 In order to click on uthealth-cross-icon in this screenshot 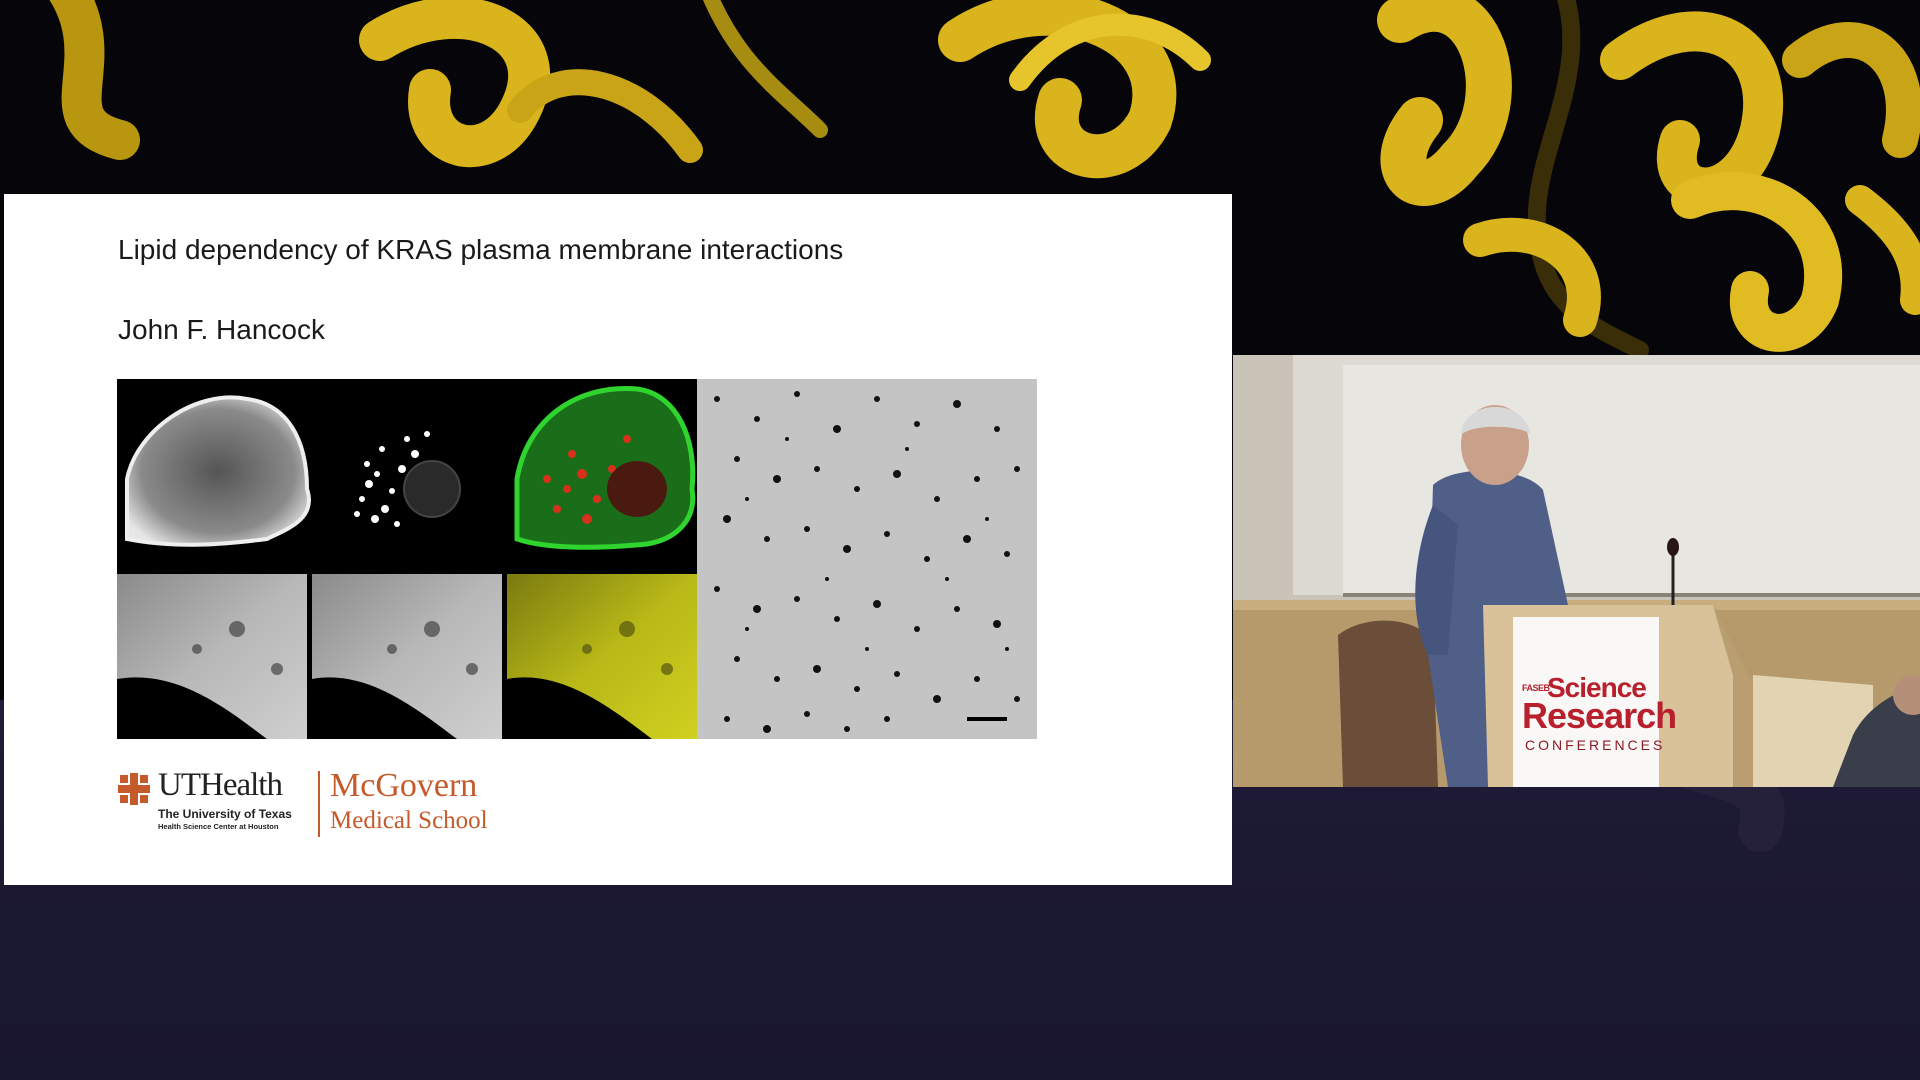, I will do `click(134, 789)`.